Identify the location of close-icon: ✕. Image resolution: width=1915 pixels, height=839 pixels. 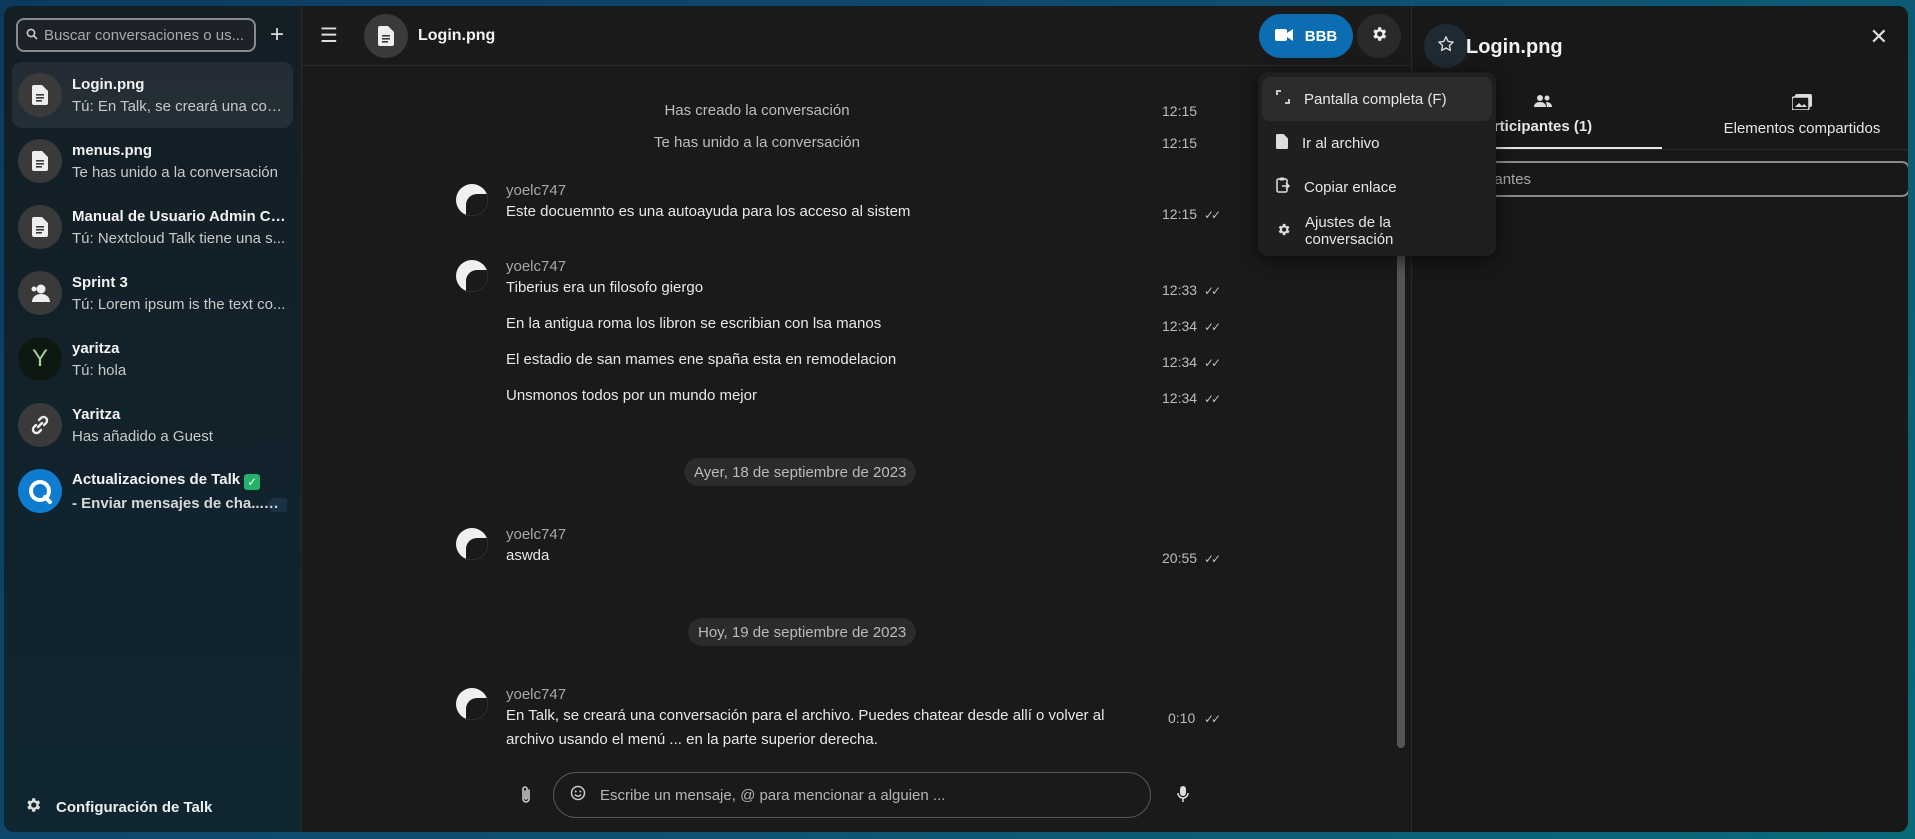
(1879, 37).